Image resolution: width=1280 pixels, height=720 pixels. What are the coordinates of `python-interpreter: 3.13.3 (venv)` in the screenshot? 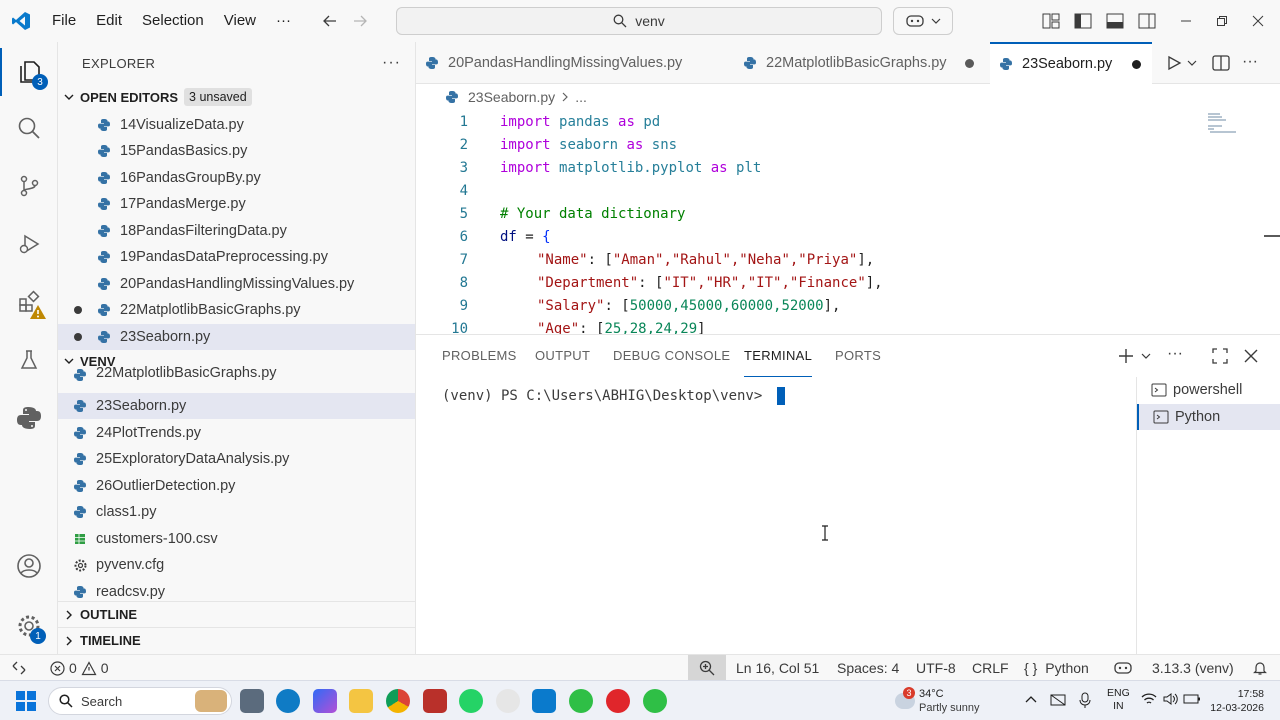 It's located at (1193, 668).